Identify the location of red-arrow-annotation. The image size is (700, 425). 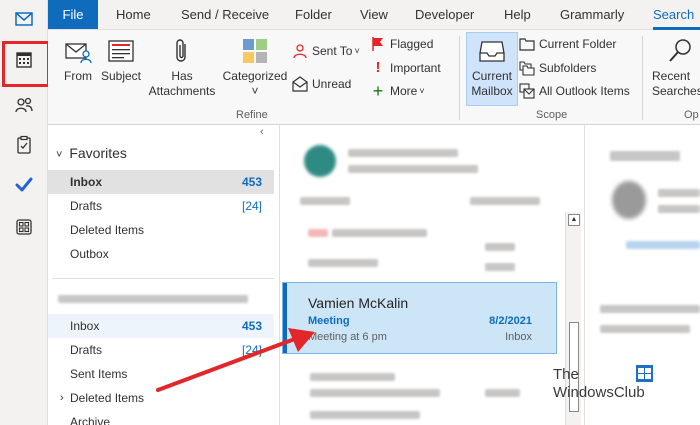
(235, 360).